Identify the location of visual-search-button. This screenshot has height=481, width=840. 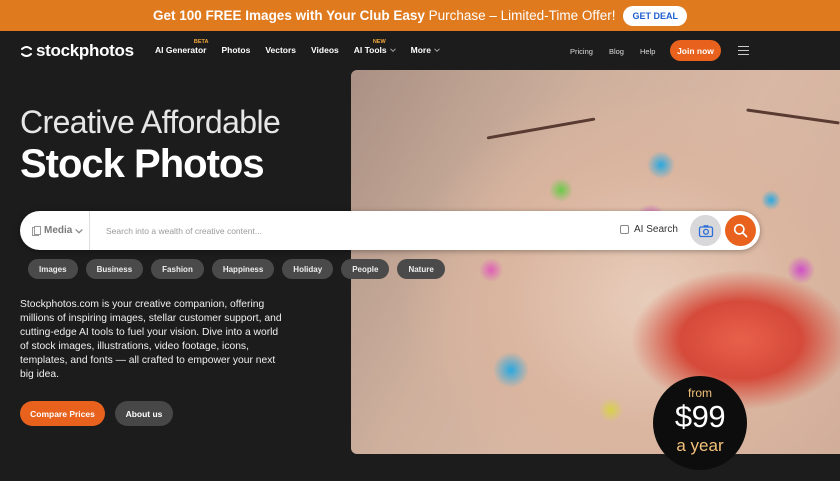
(705, 230).